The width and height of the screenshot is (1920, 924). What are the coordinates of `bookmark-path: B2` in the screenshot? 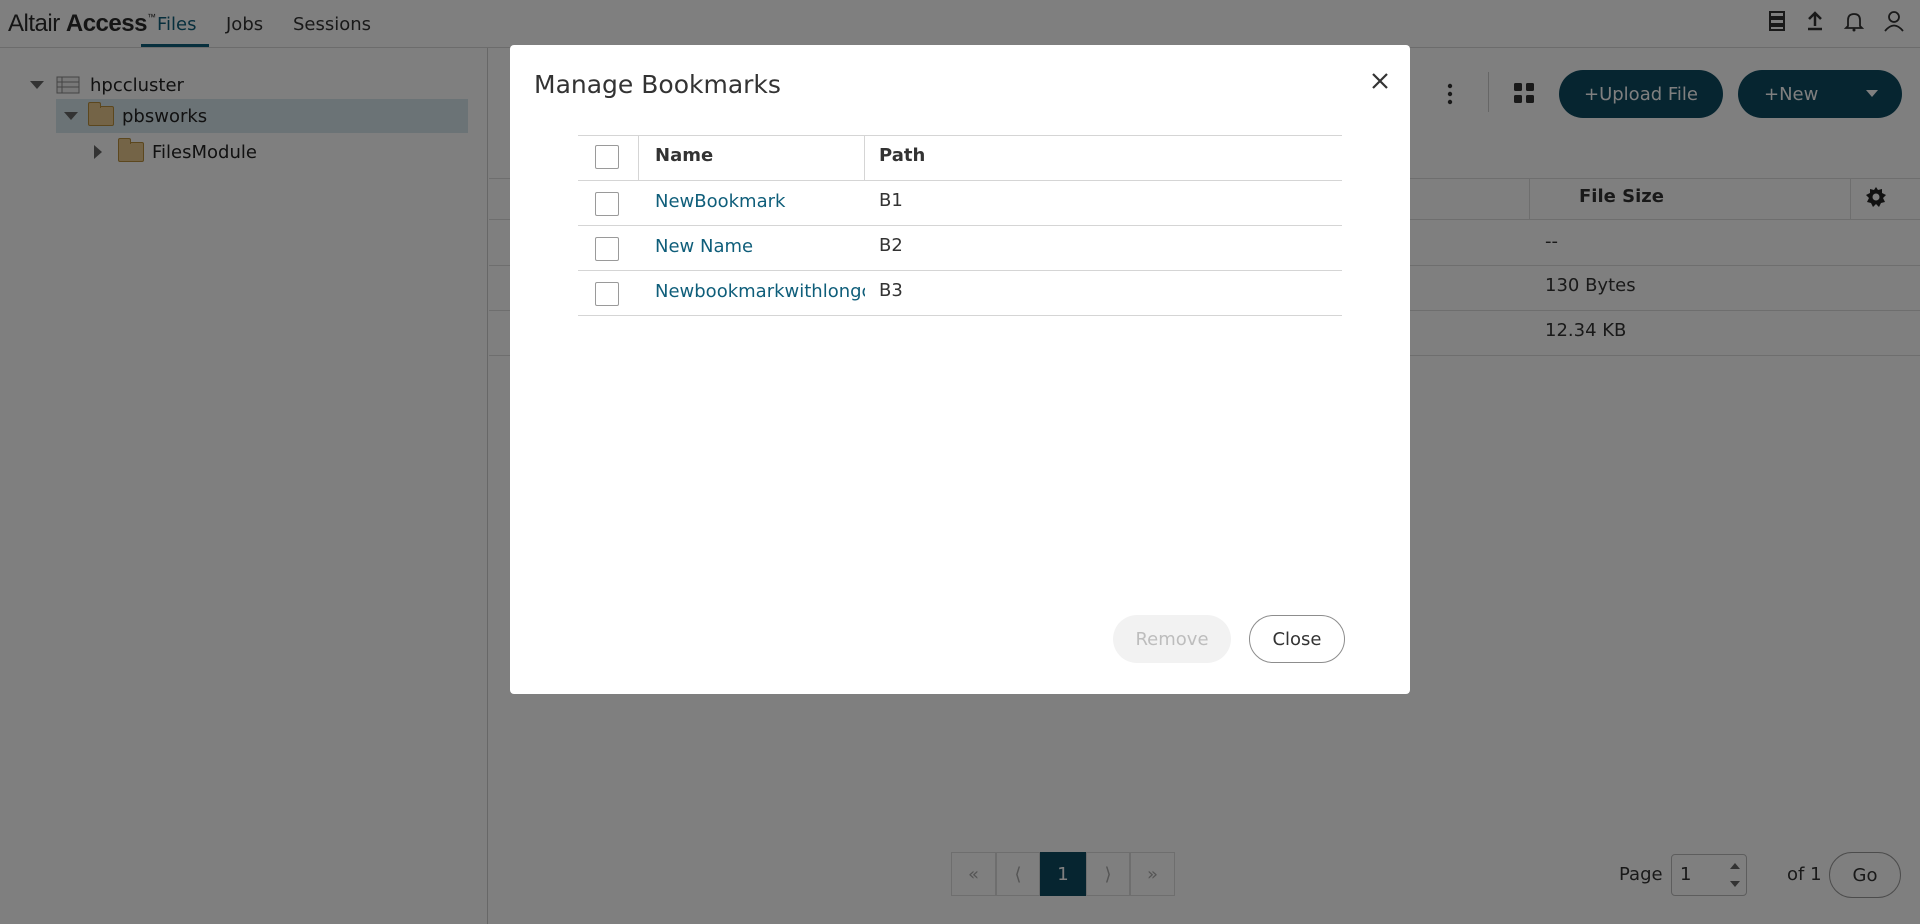 It's located at (891, 245).